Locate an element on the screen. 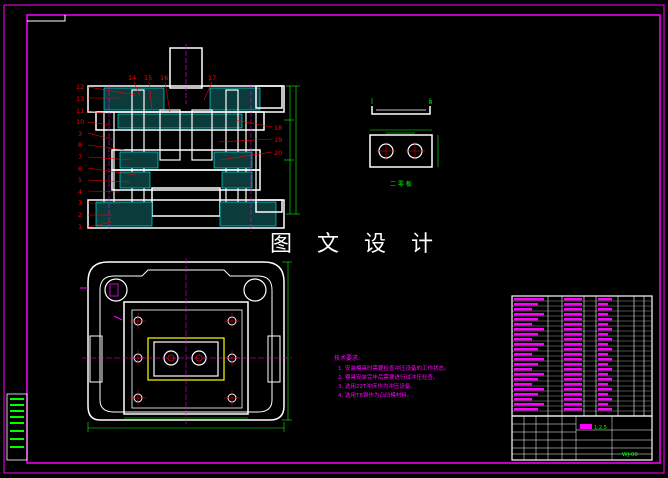  title-block-scale: 1:2.5 is located at coordinates (600, 428).